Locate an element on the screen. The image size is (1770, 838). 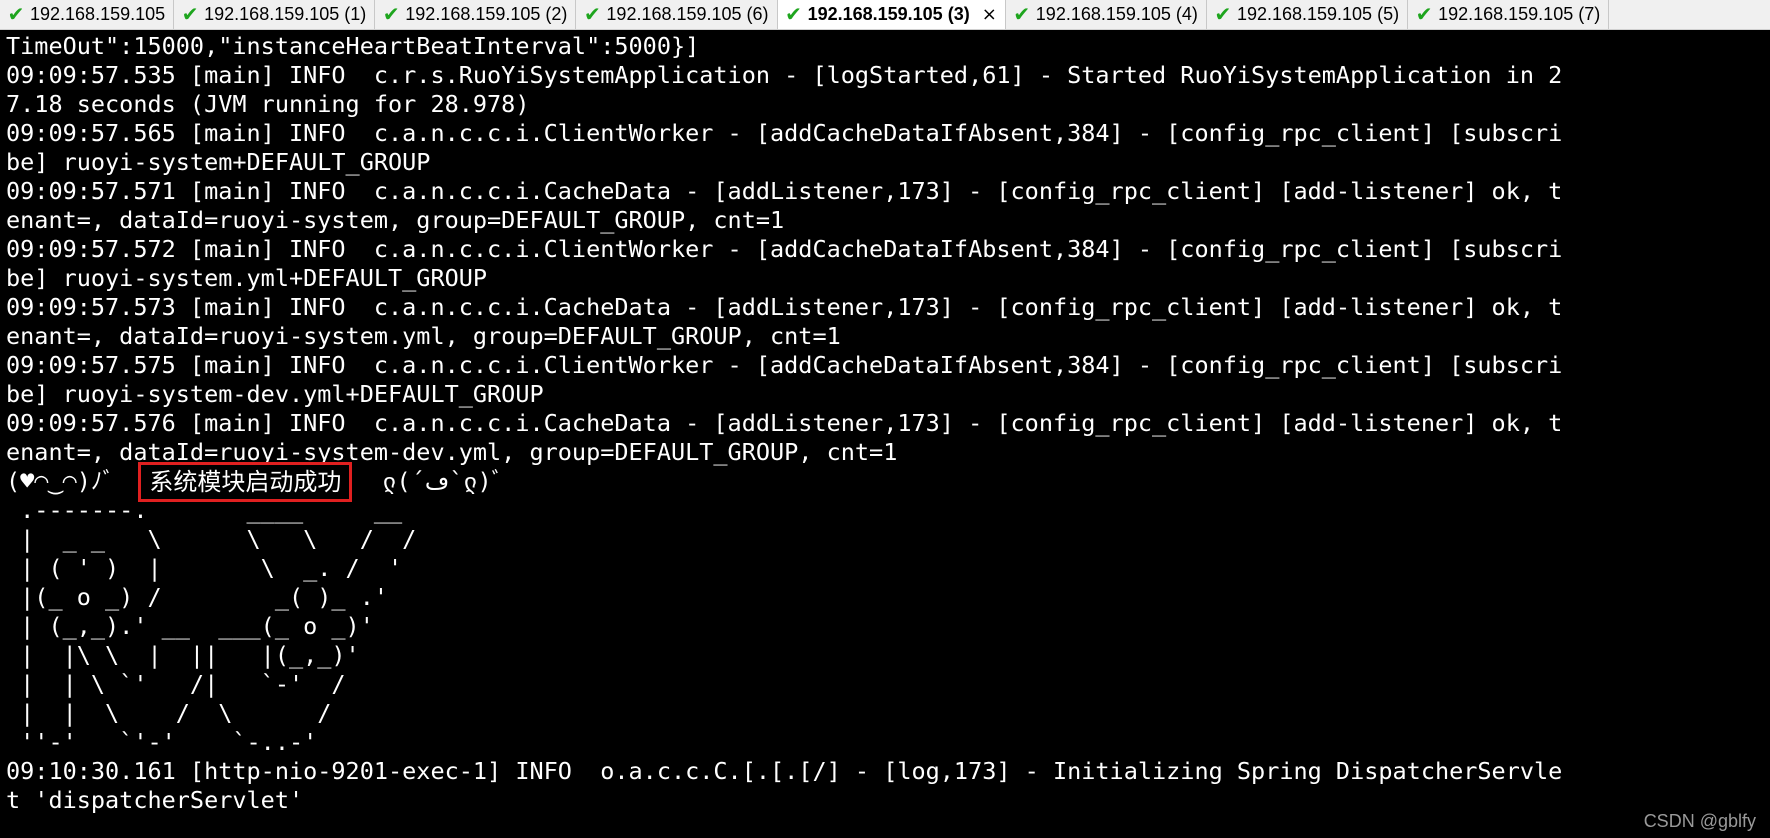
tab-1: ✔ 192.168.159.105 (1) is located at coordinates (275, 14).